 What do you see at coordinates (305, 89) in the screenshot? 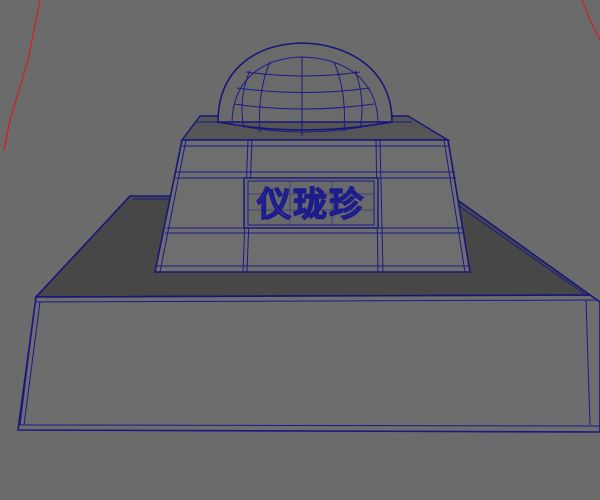
I see `dome` at bounding box center [305, 89].